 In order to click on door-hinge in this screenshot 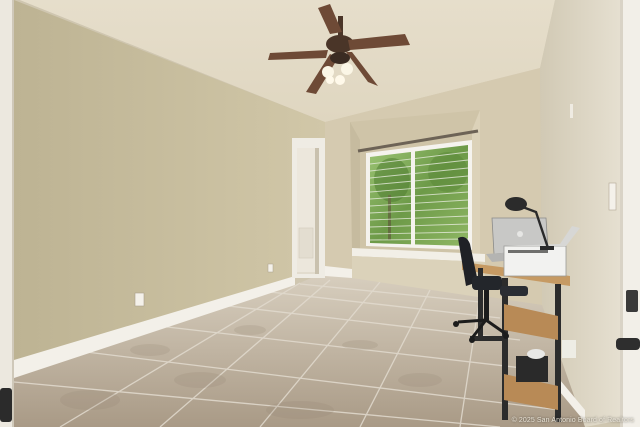, I will do `click(632, 301)`.